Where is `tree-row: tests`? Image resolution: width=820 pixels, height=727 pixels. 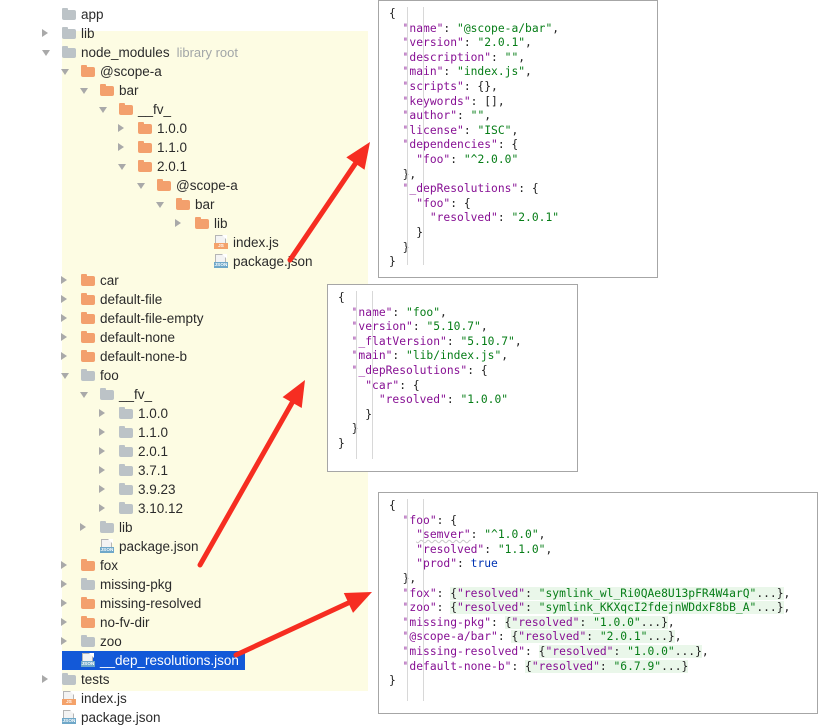
tree-row: tests is located at coordinates (185, 679).